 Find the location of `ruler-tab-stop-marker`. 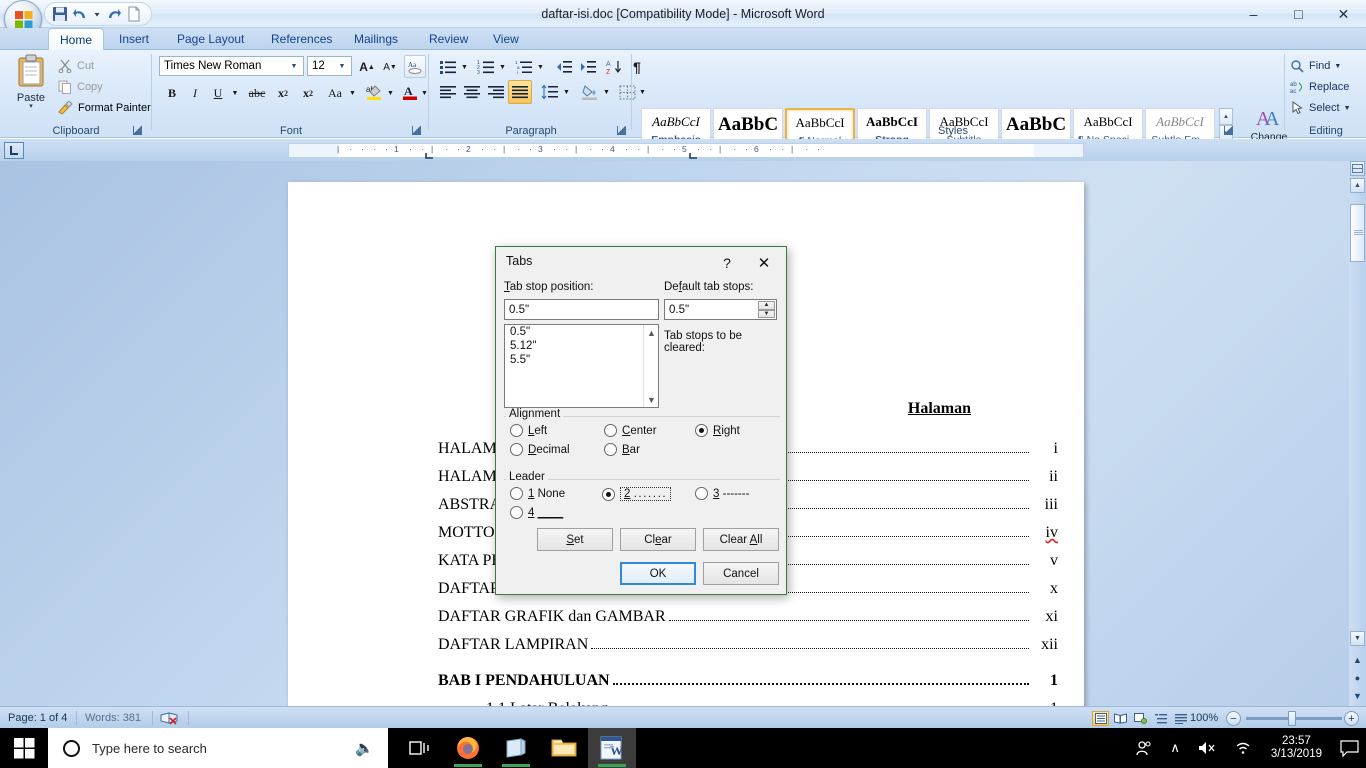

ruler-tab-stop-marker is located at coordinates (429, 156).